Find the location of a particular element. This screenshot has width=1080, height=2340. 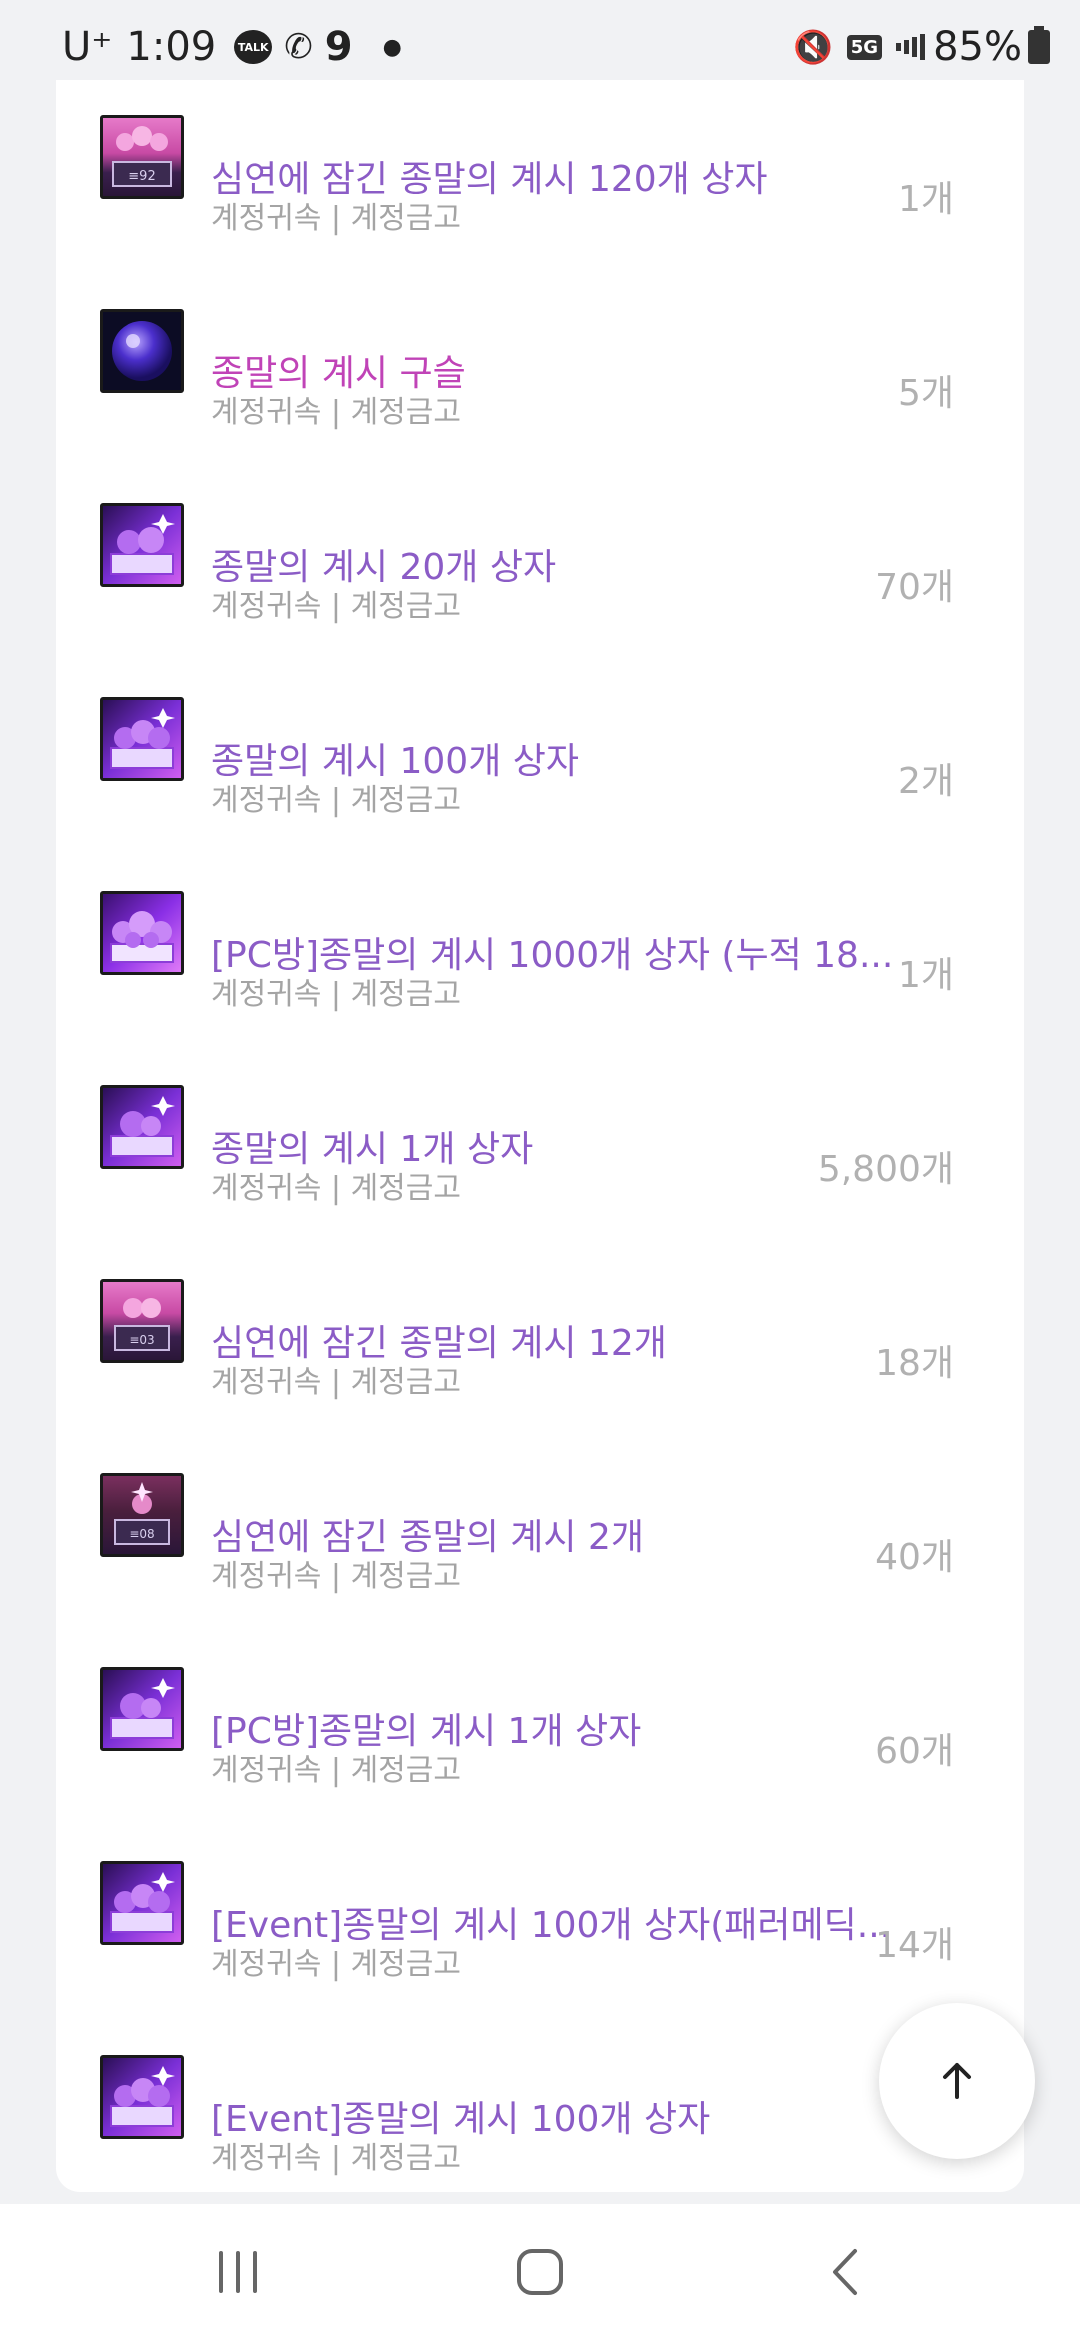

more-notifications-icon: ● is located at coordinates (392, 47).